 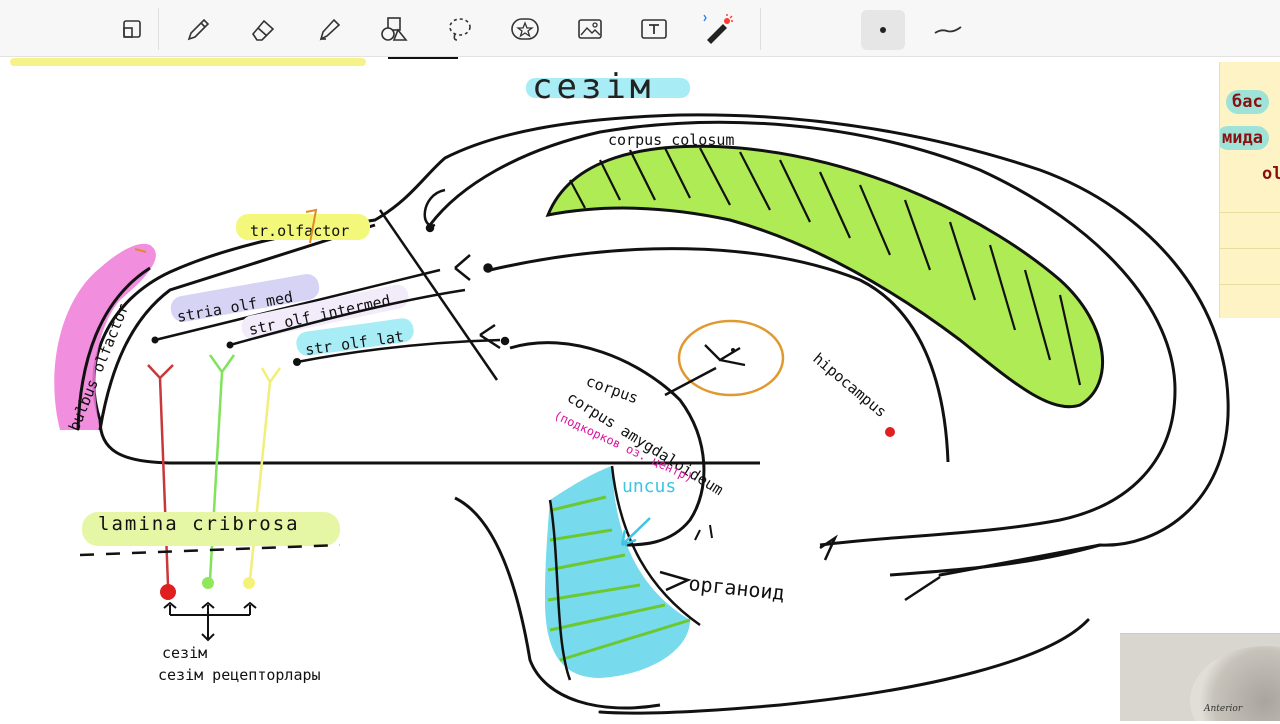 I want to click on receptor-bracket, so click(x=210, y=622).